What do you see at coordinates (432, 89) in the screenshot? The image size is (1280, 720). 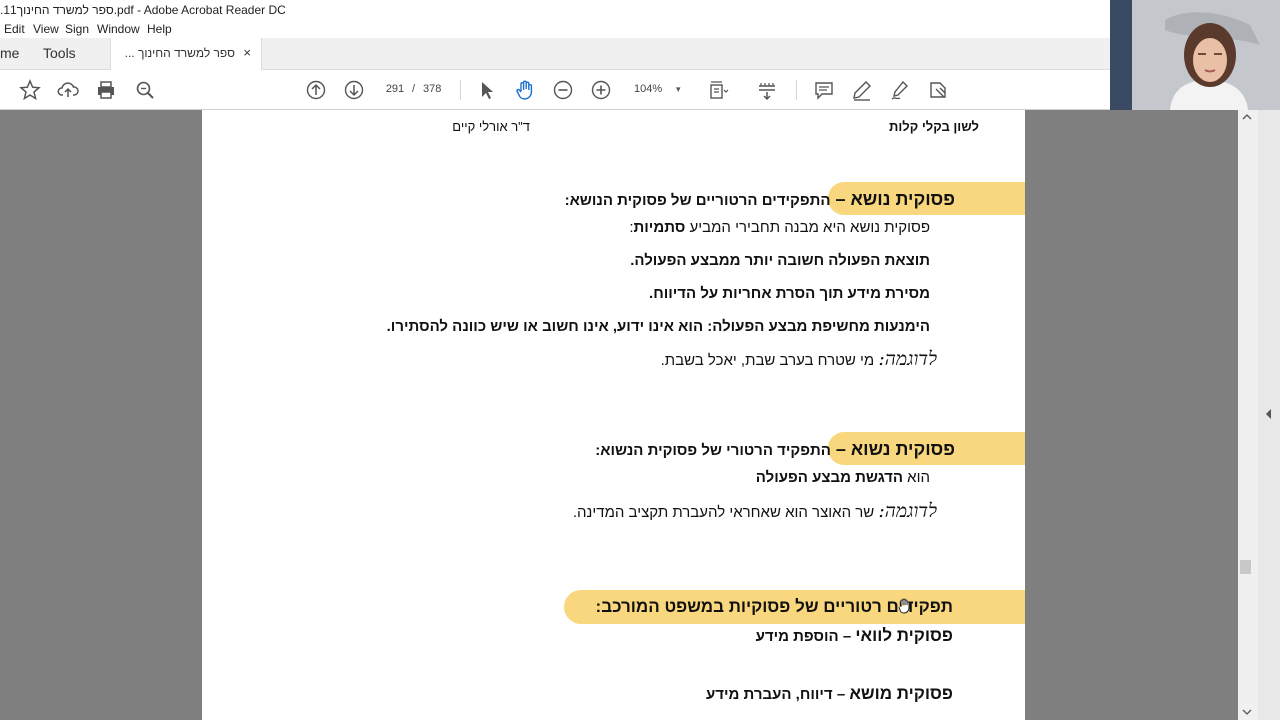 I see `page-total: 378` at bounding box center [432, 89].